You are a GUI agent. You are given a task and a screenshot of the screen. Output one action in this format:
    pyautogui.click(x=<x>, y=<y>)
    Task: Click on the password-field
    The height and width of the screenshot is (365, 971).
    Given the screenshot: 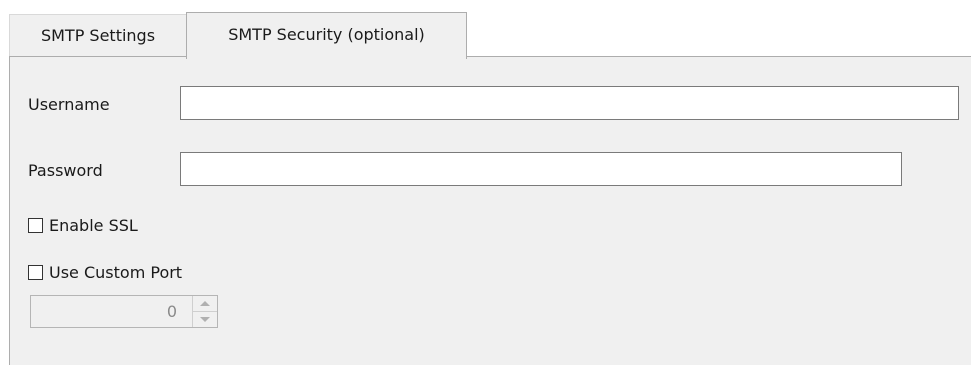 What is the action you would take?
    pyautogui.click(x=541, y=169)
    